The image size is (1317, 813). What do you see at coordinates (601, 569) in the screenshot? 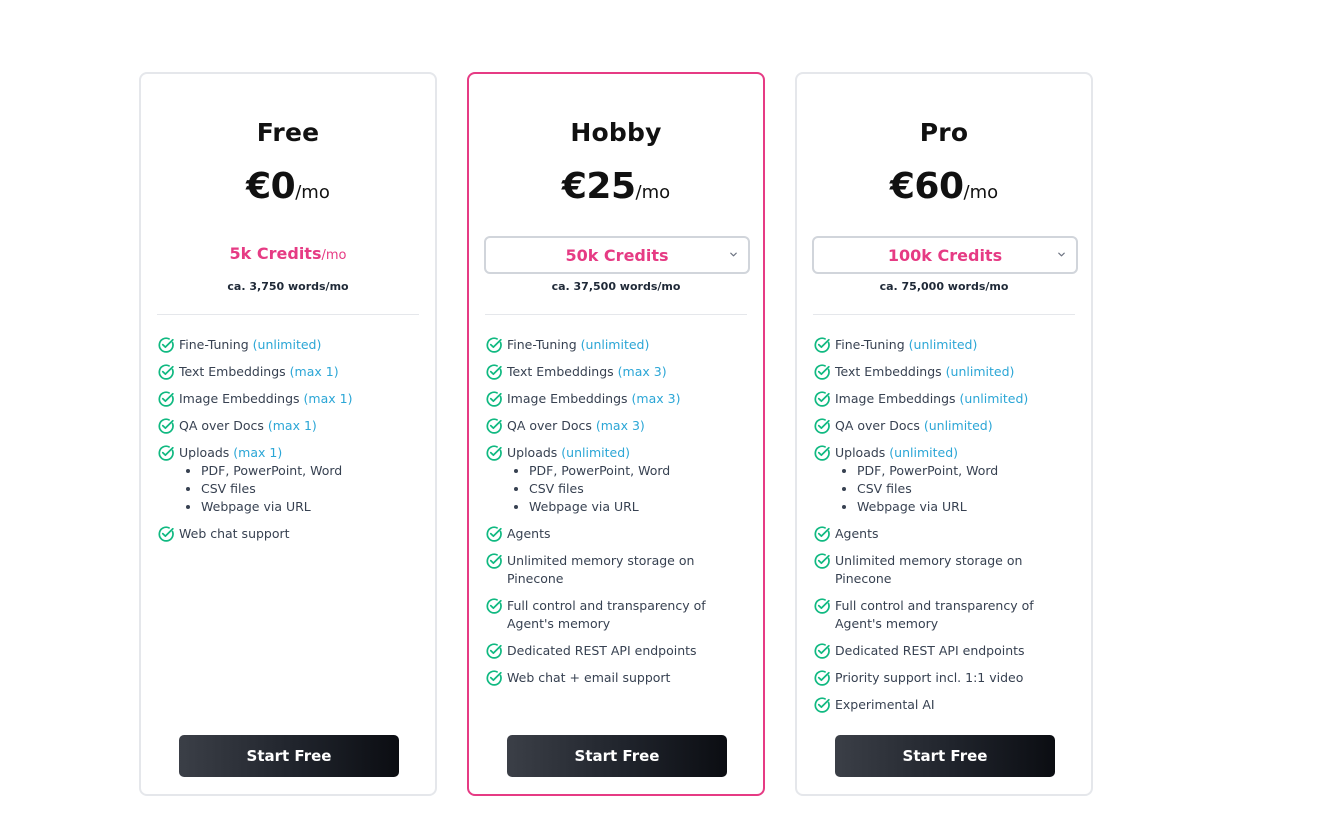
I see `feature-label: Unlimited memory storage on Pinecone` at bounding box center [601, 569].